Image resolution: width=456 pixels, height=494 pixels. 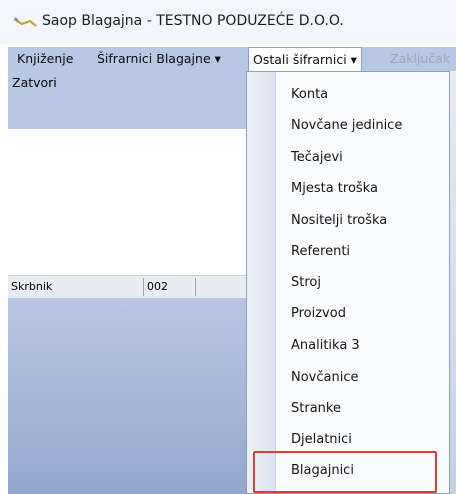 I want to click on status-bar: Skrbnik 002, so click(x=128, y=287).